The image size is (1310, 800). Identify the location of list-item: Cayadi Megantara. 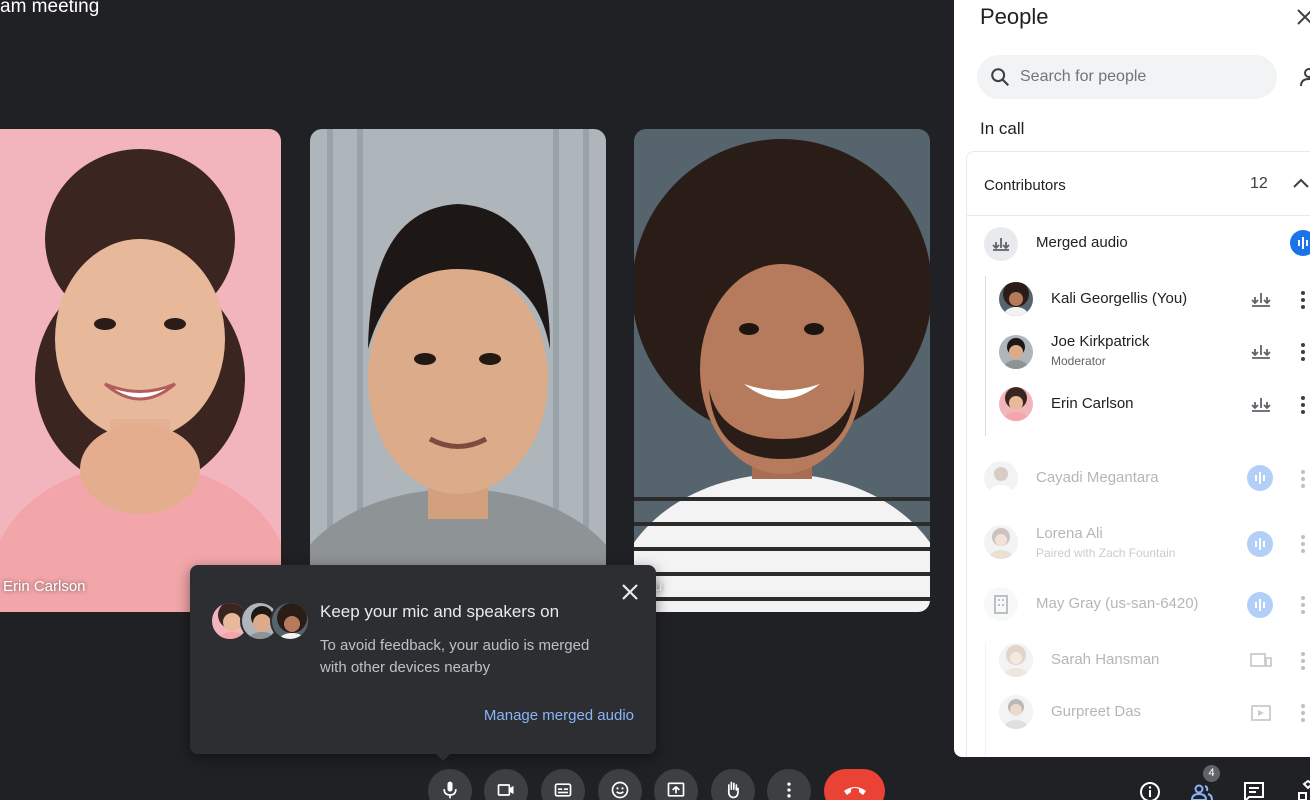
(1138, 479).